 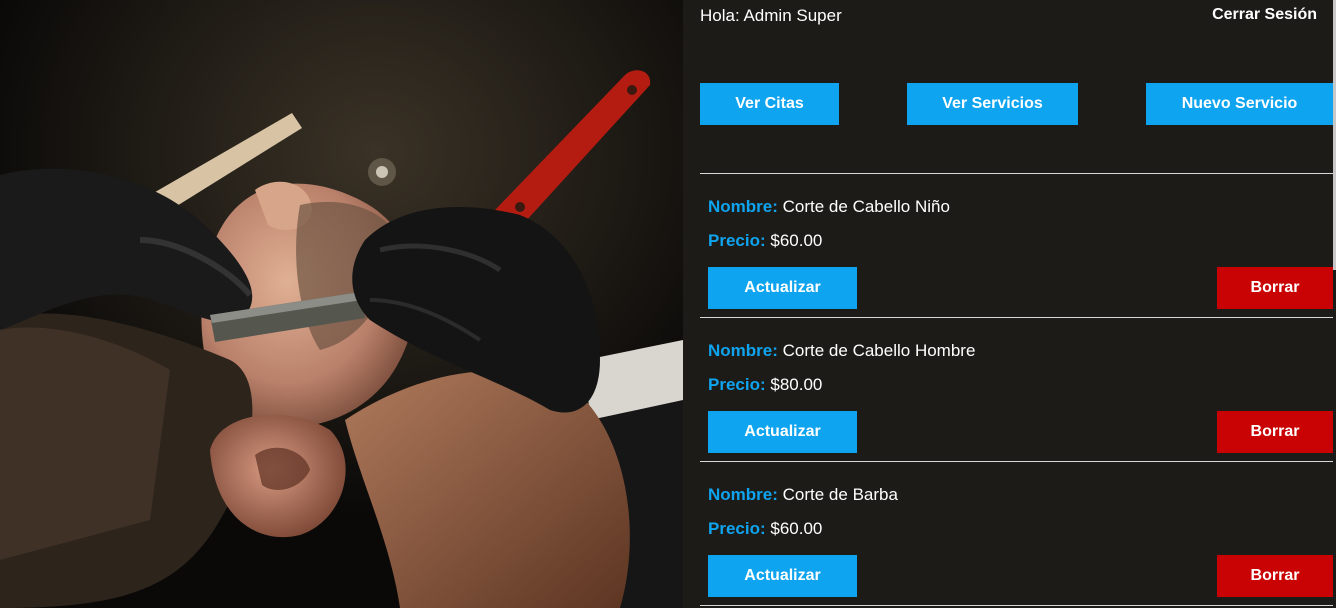 What do you see at coordinates (1008, 17) in the screenshot?
I see `header-bar: Hola: Admin Super Cerrar Sesión` at bounding box center [1008, 17].